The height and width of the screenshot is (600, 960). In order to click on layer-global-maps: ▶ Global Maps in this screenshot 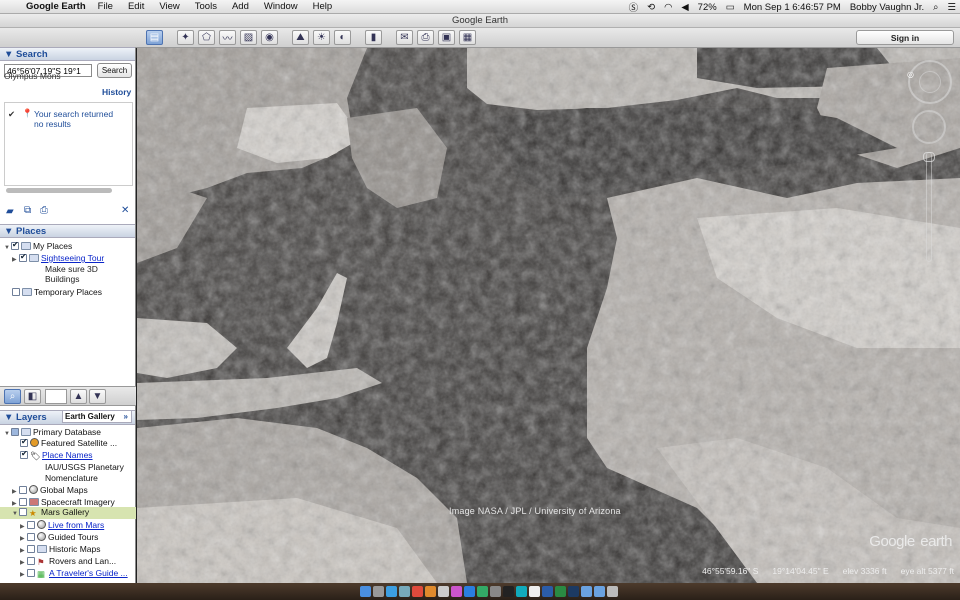, I will do `click(50, 490)`.